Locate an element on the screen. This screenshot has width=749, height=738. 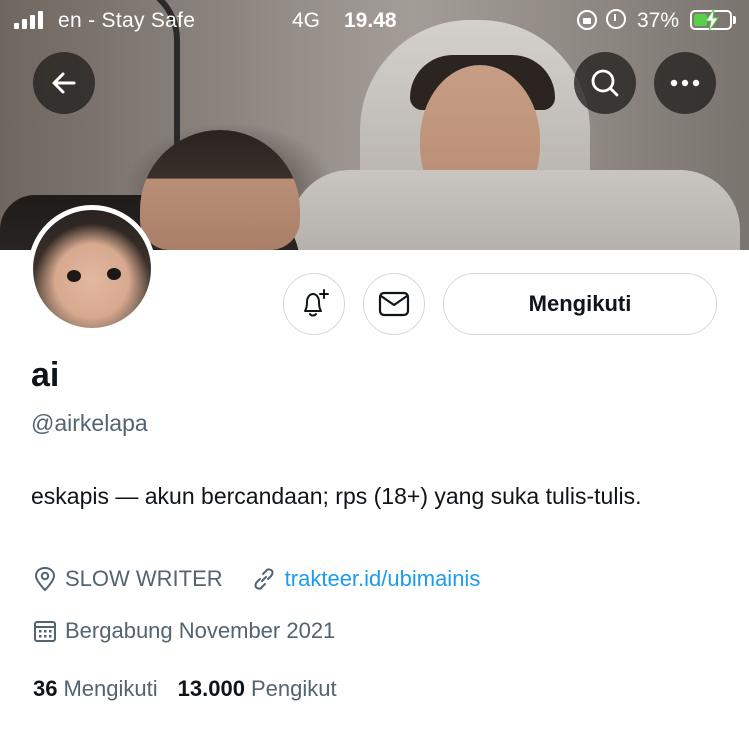
user-handle: @airkelapa is located at coordinates (89, 423).